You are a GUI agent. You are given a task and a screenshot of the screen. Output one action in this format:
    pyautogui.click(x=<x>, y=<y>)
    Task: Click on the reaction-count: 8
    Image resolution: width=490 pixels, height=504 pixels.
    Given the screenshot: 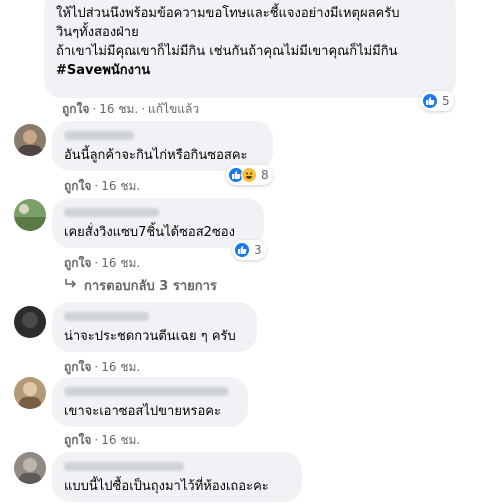 What is the action you would take?
    pyautogui.click(x=265, y=175)
    